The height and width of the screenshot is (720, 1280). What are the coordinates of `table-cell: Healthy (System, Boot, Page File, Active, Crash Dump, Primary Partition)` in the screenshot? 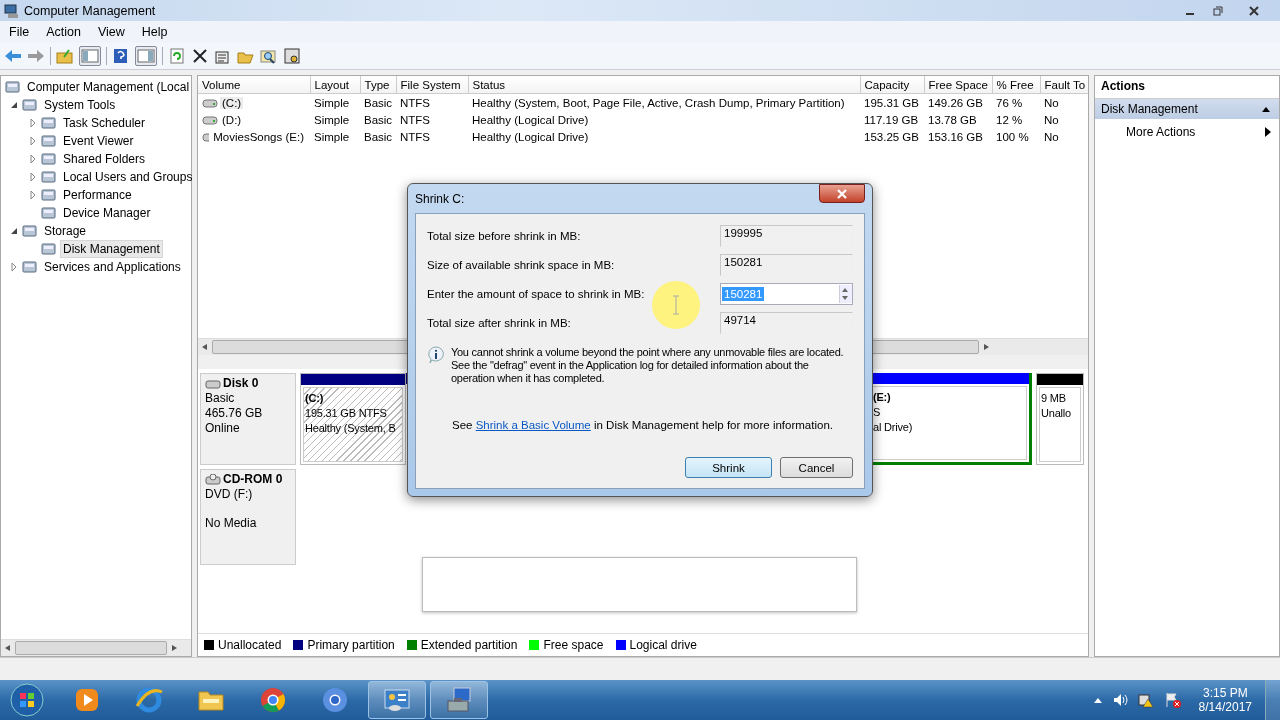 It's located at (658, 102).